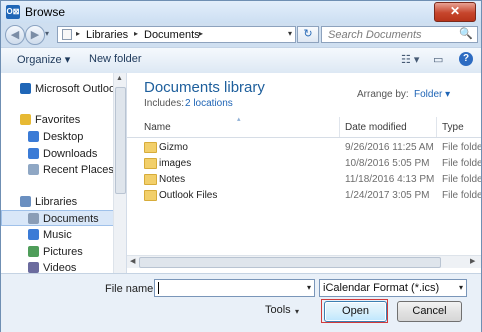 The height and width of the screenshot is (332, 482). What do you see at coordinates (164, 103) in the screenshot?
I see `includes-label: Includes:` at bounding box center [164, 103].